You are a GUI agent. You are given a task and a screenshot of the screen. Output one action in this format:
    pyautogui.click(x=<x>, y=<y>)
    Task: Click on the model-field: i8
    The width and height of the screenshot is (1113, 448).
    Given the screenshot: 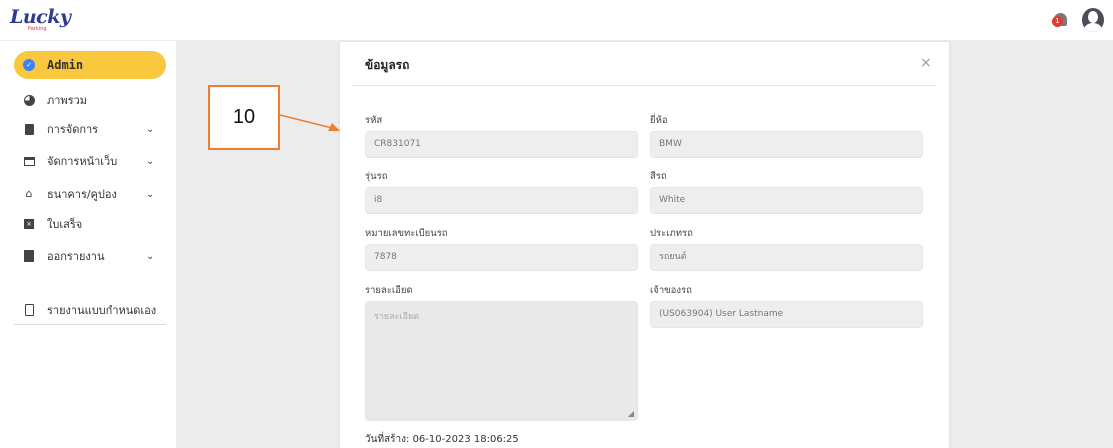 What is the action you would take?
    pyautogui.click(x=501, y=200)
    